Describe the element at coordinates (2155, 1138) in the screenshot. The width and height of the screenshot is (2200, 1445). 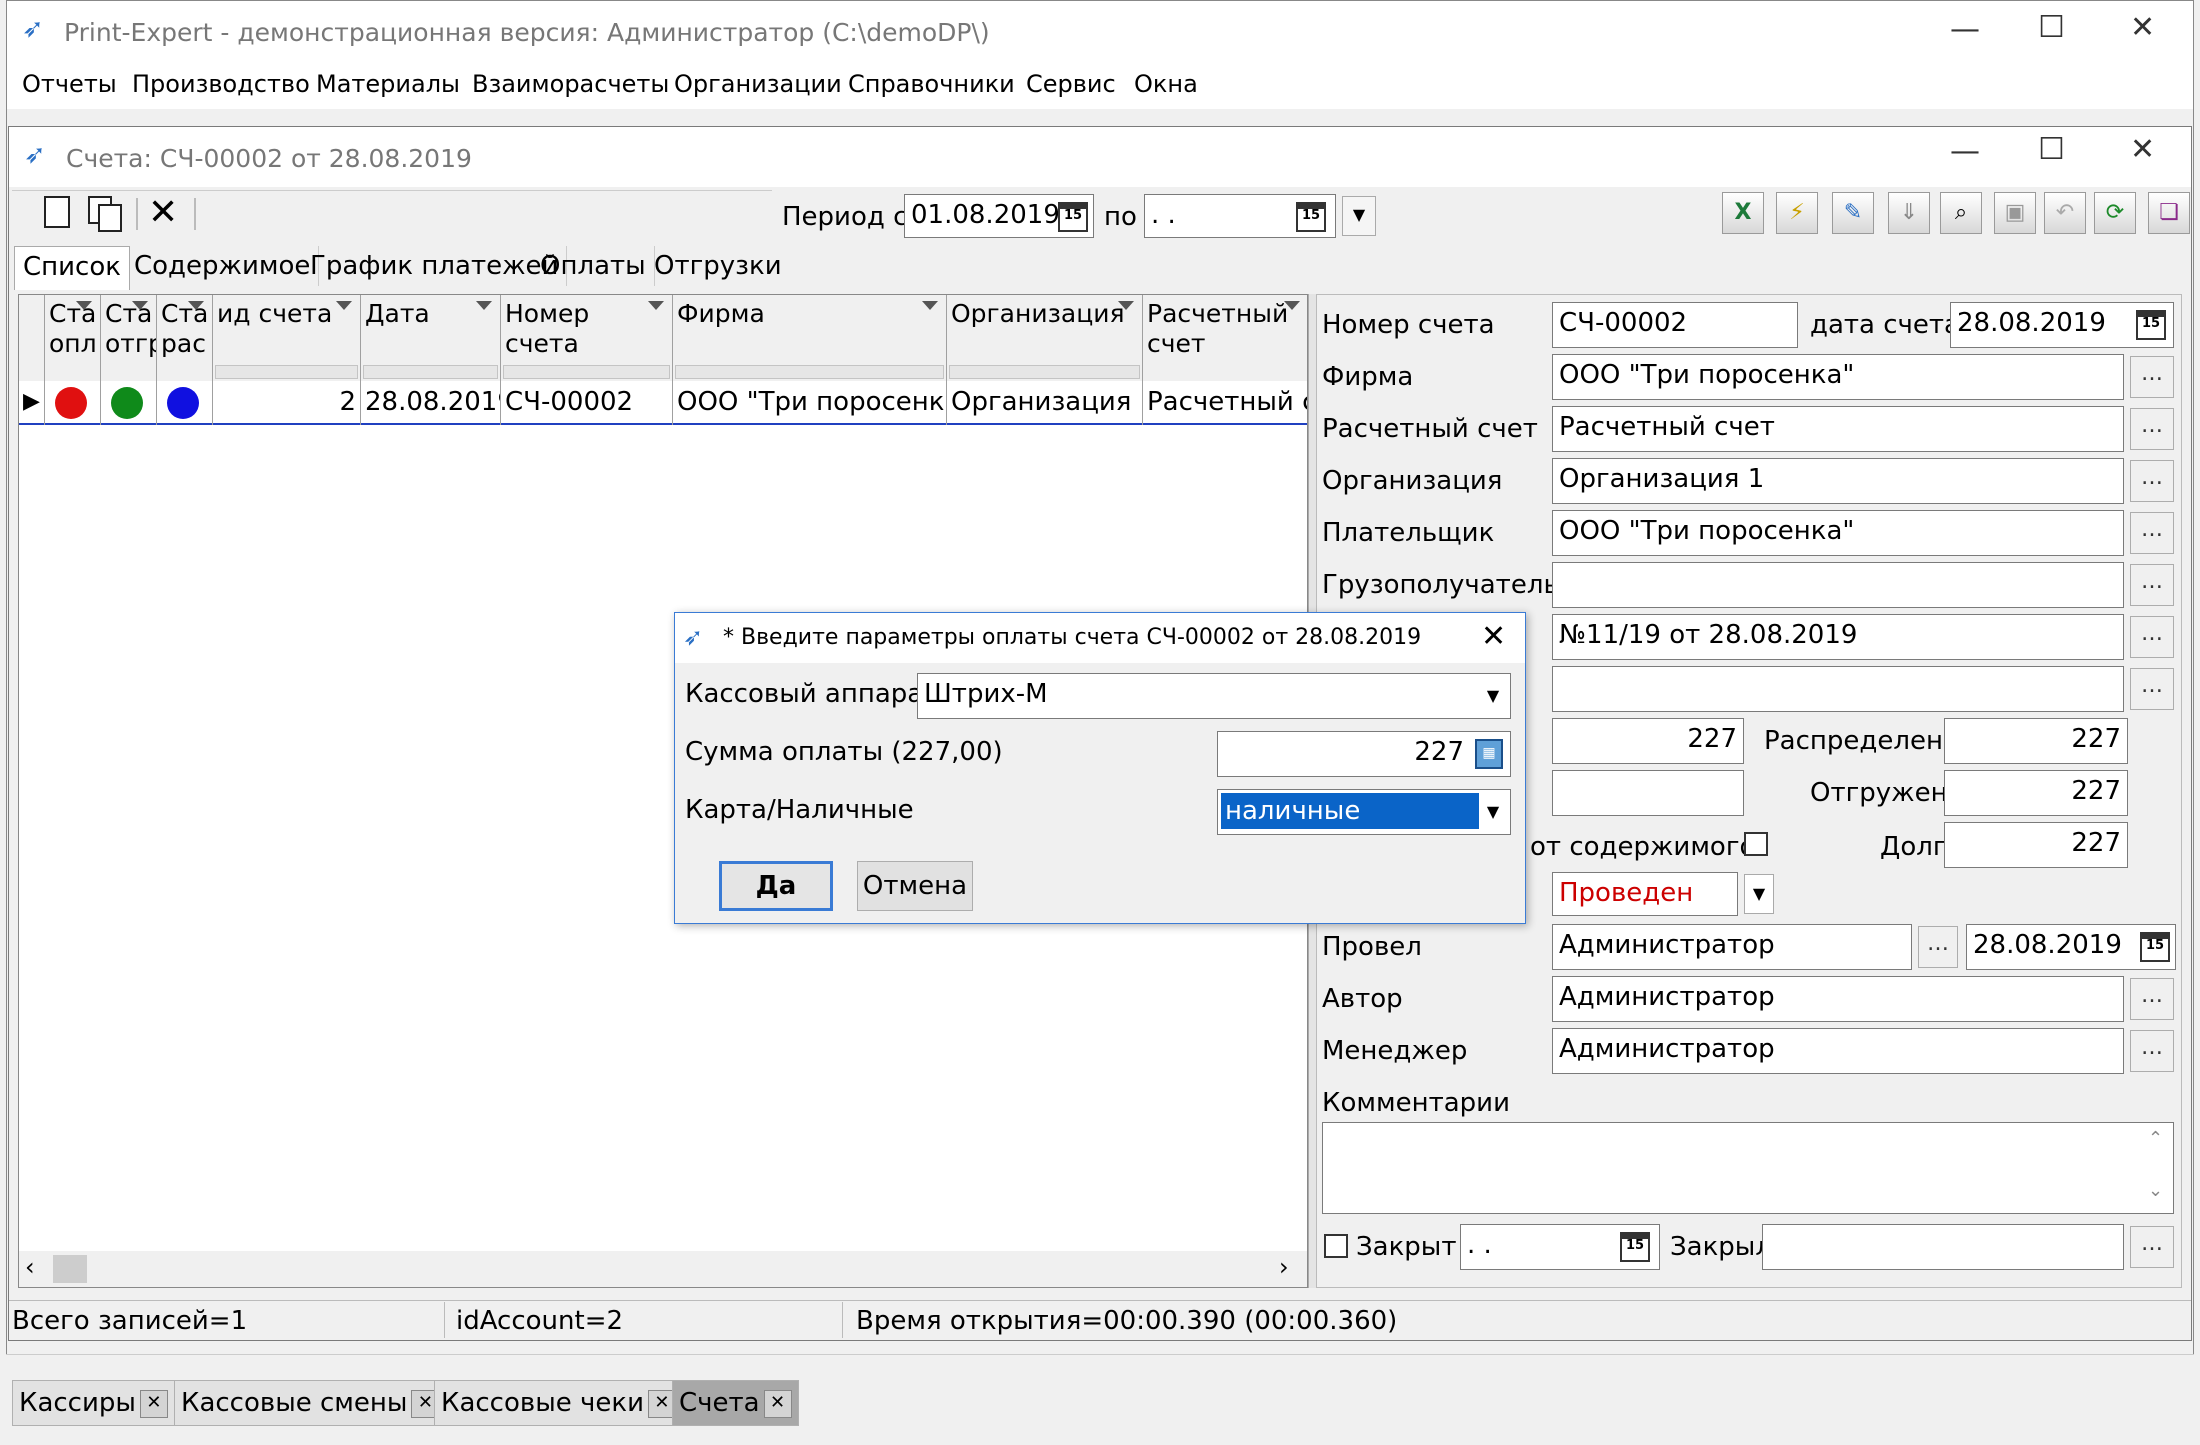
I see `comments-scroll-up-icon: ⌃` at that location.